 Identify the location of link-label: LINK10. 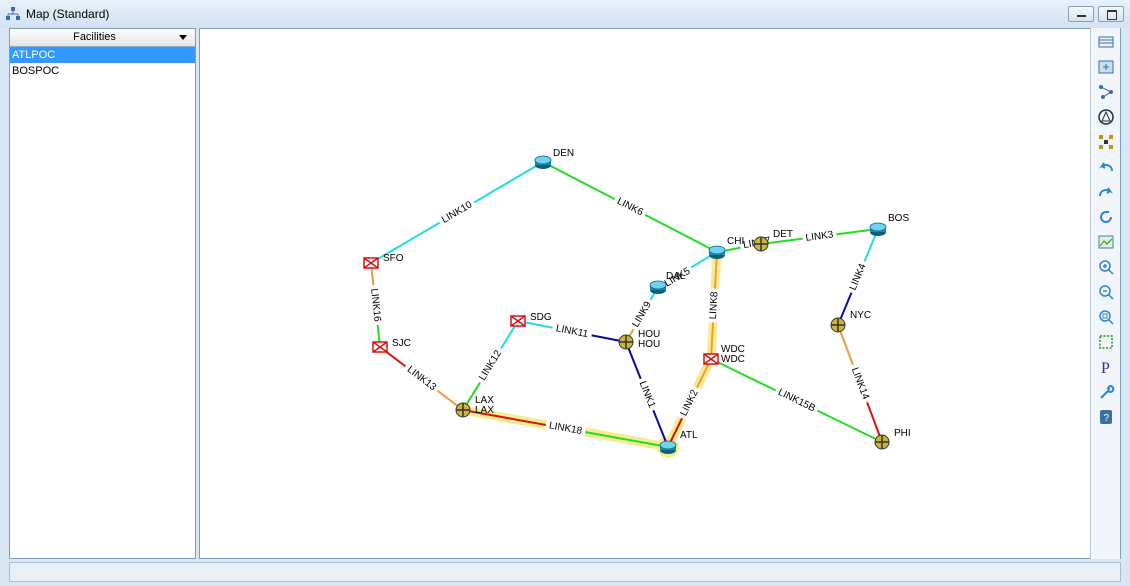
(457, 212).